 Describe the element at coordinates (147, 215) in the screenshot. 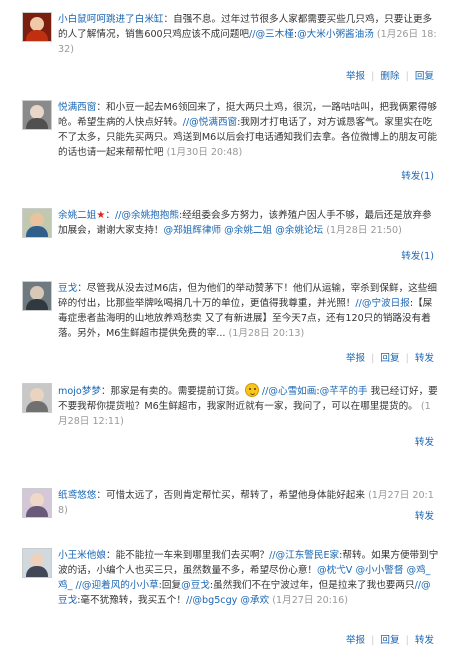

I see `mention-link: //@余姚抱抱熊` at that location.